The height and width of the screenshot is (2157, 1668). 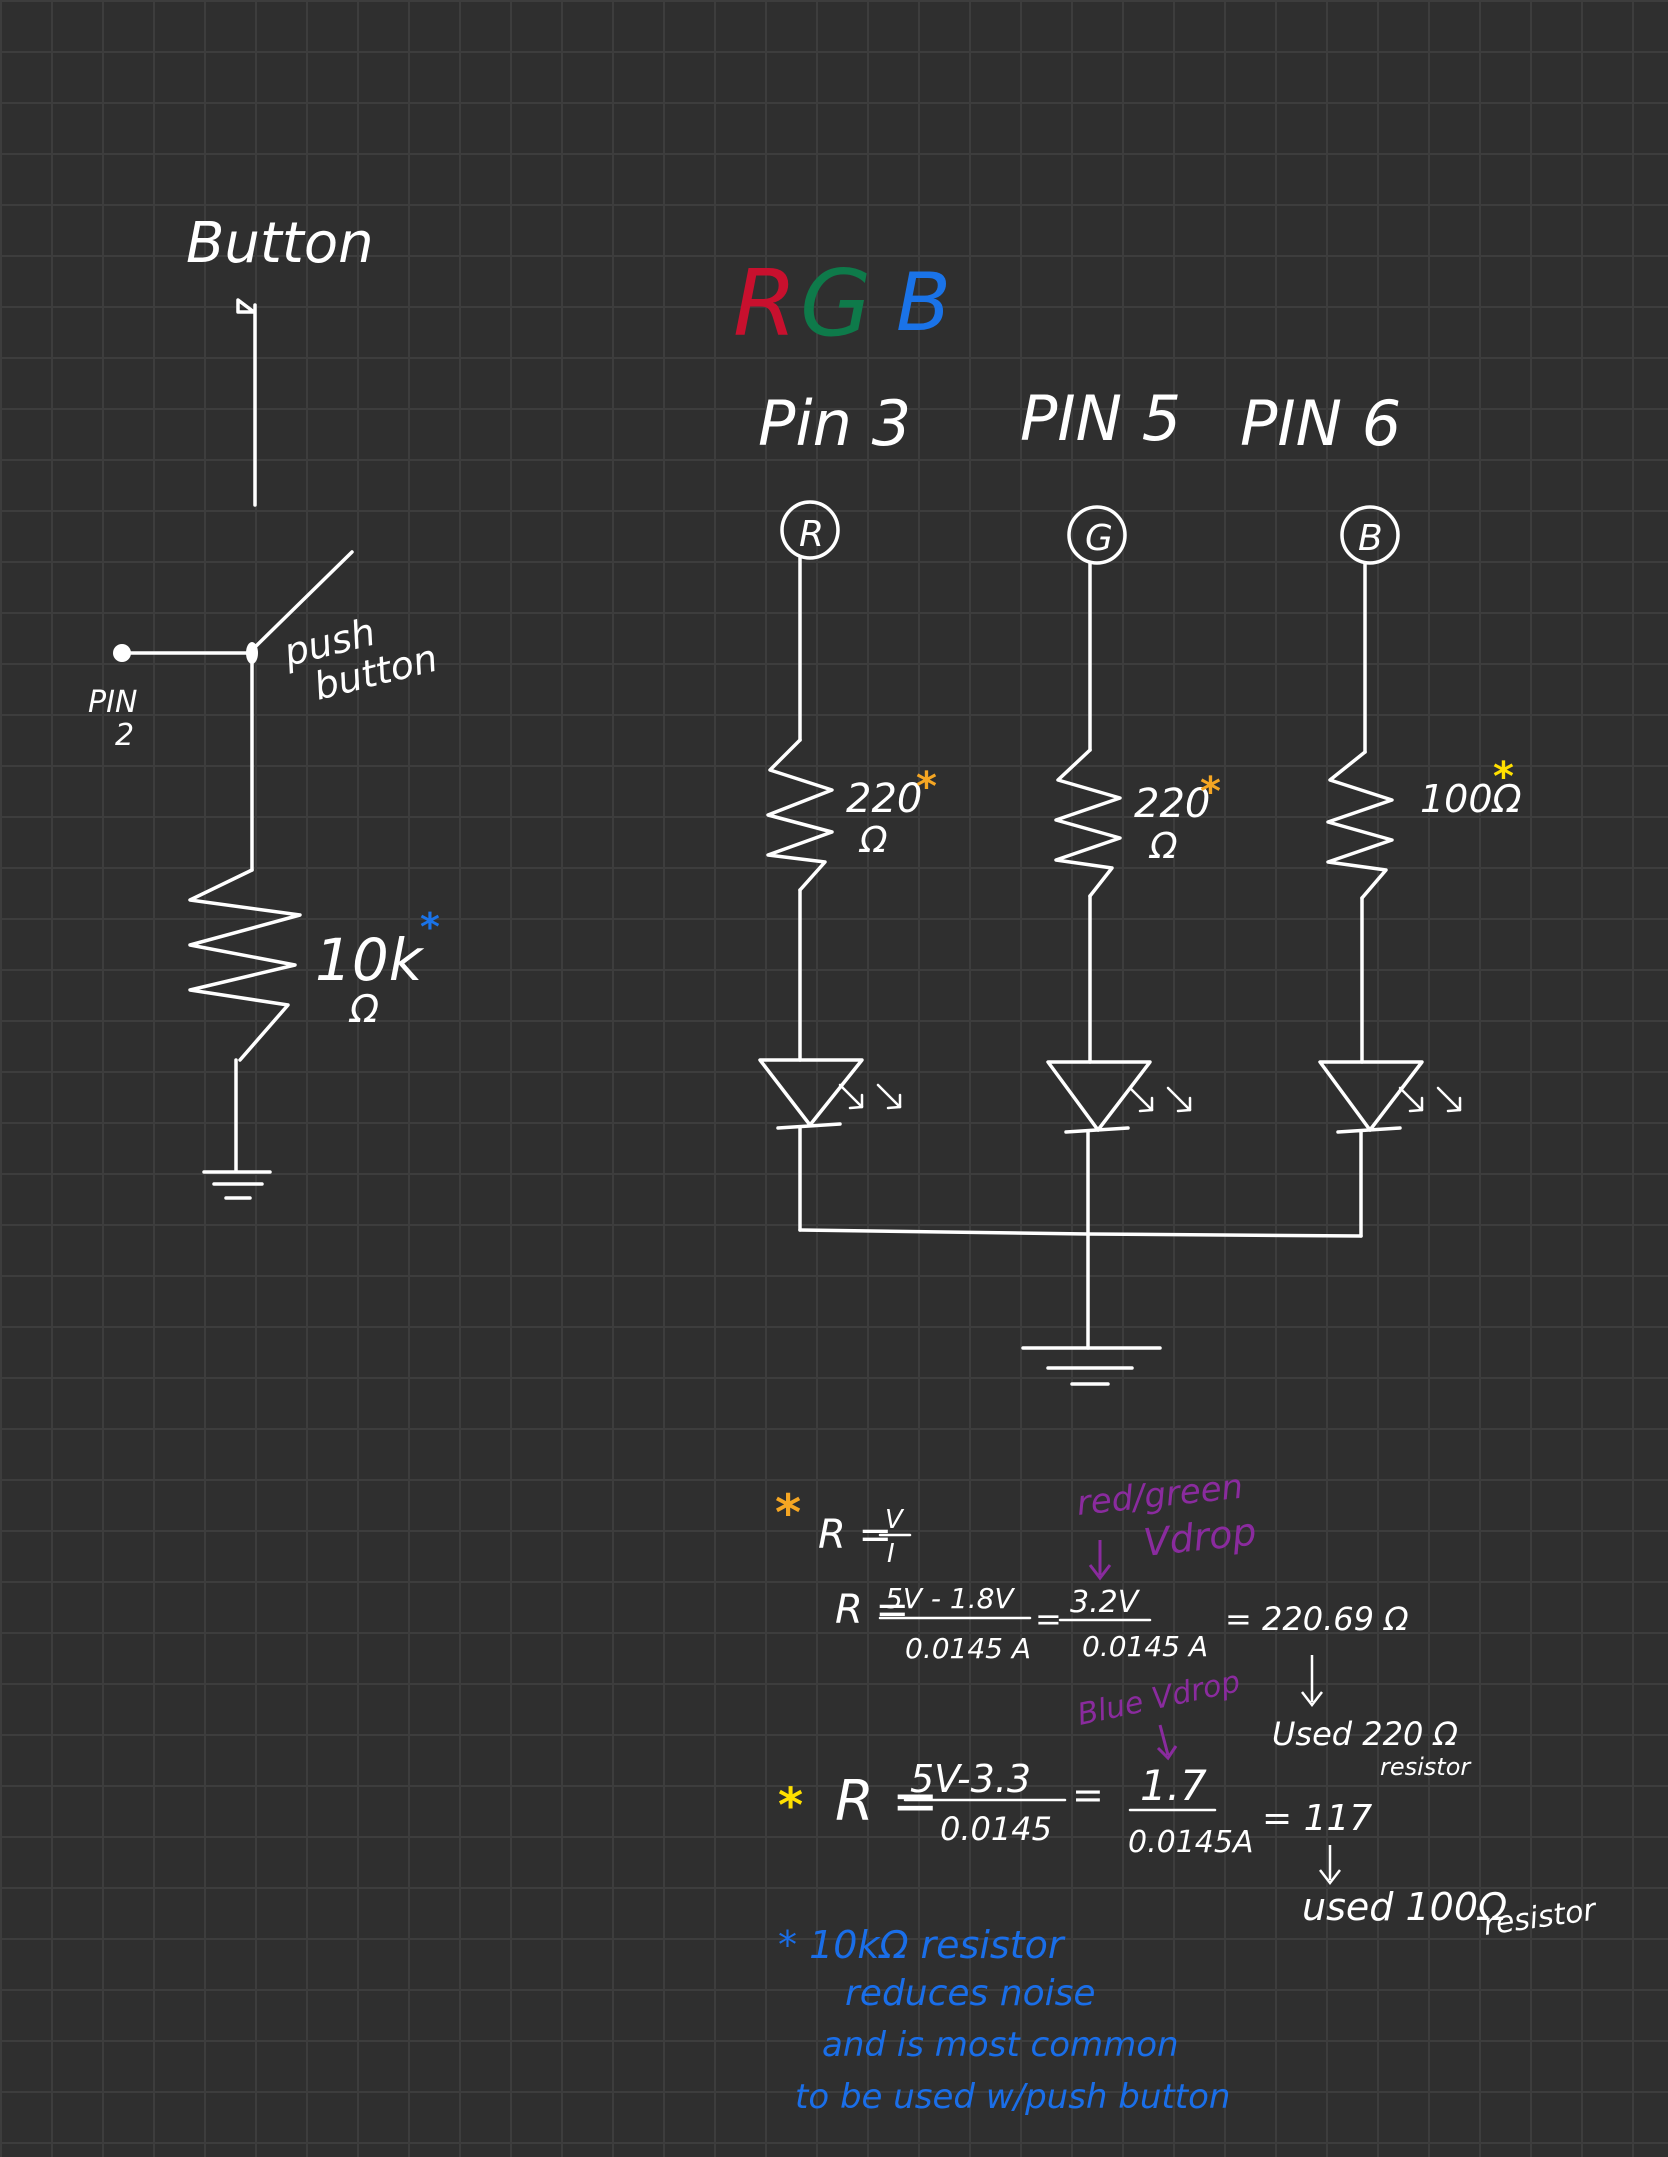 I want to click on calc-blue-marker: *, so click(x=790, y=1806).